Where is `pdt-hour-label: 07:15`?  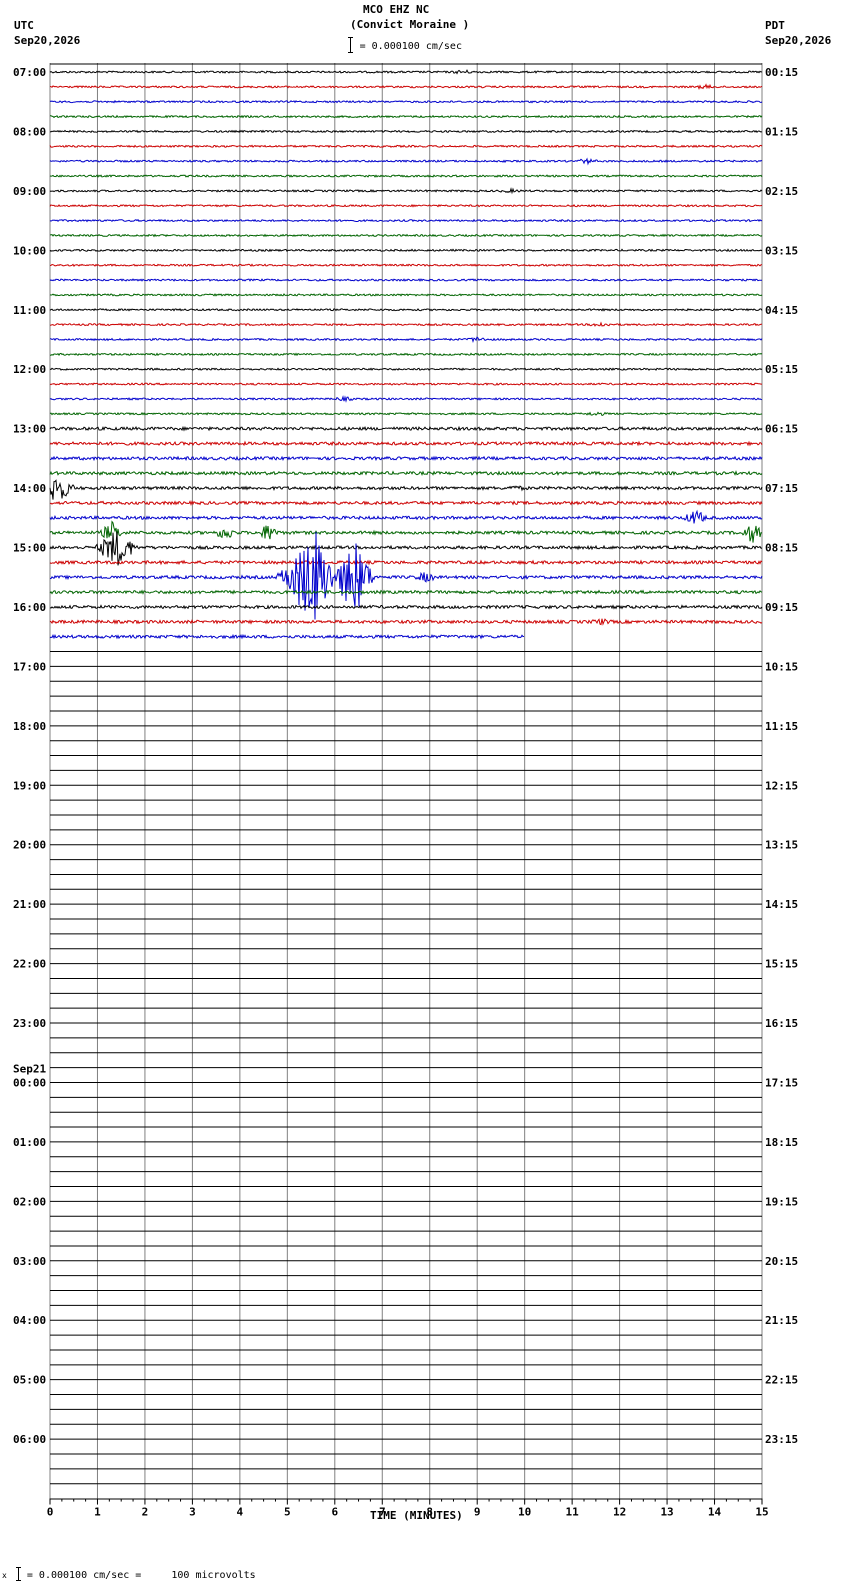 pdt-hour-label: 07:15 is located at coordinates (781, 488).